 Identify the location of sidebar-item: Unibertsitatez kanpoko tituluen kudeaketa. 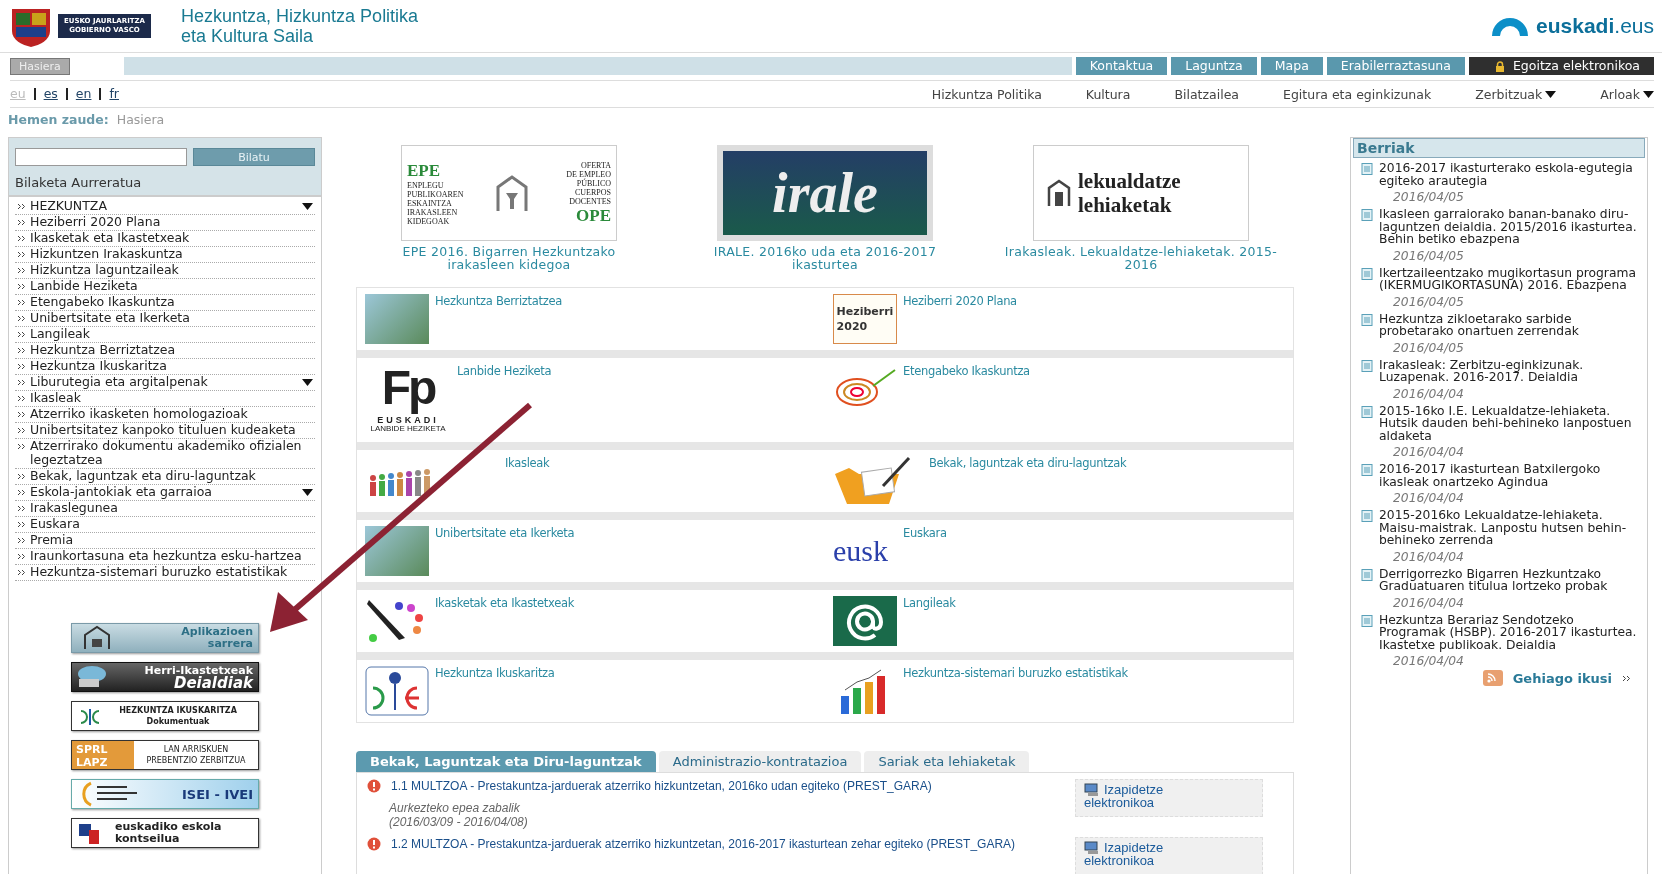
(165, 431).